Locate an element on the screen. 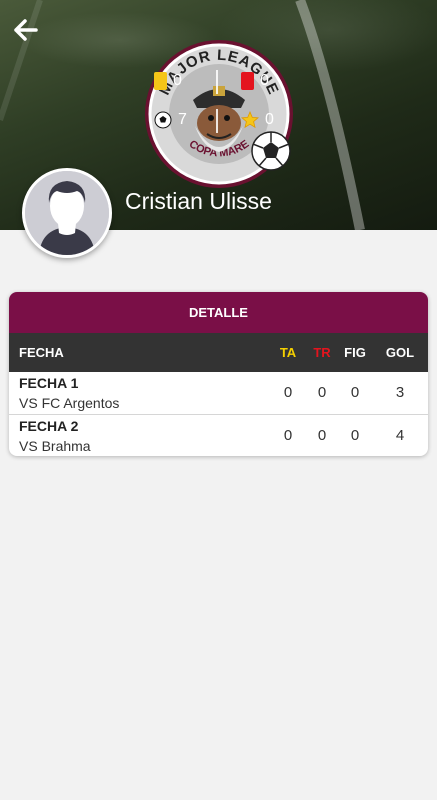 Image resolution: width=437 pixels, height=800 pixels. mvp-stat: 0 is located at coordinates (257, 120).